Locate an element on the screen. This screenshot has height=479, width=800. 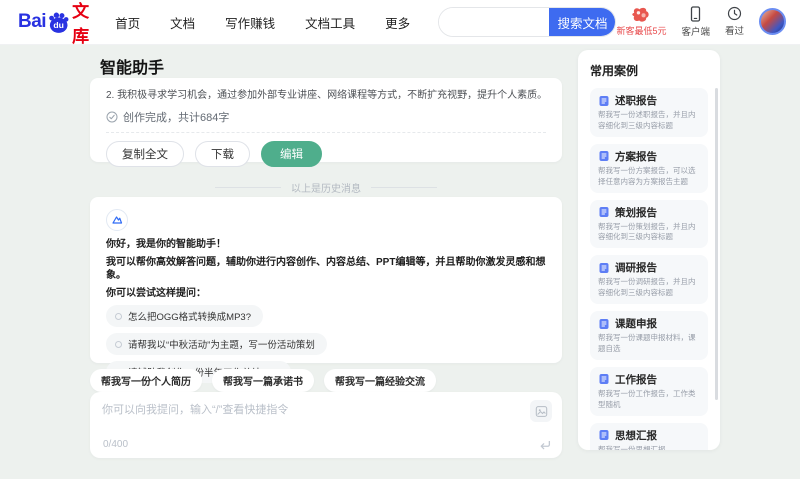
suggestion-midautumn-plan: 请帮我以“中秋活动”为主题，写一份活动策划 is located at coordinates (216, 344).